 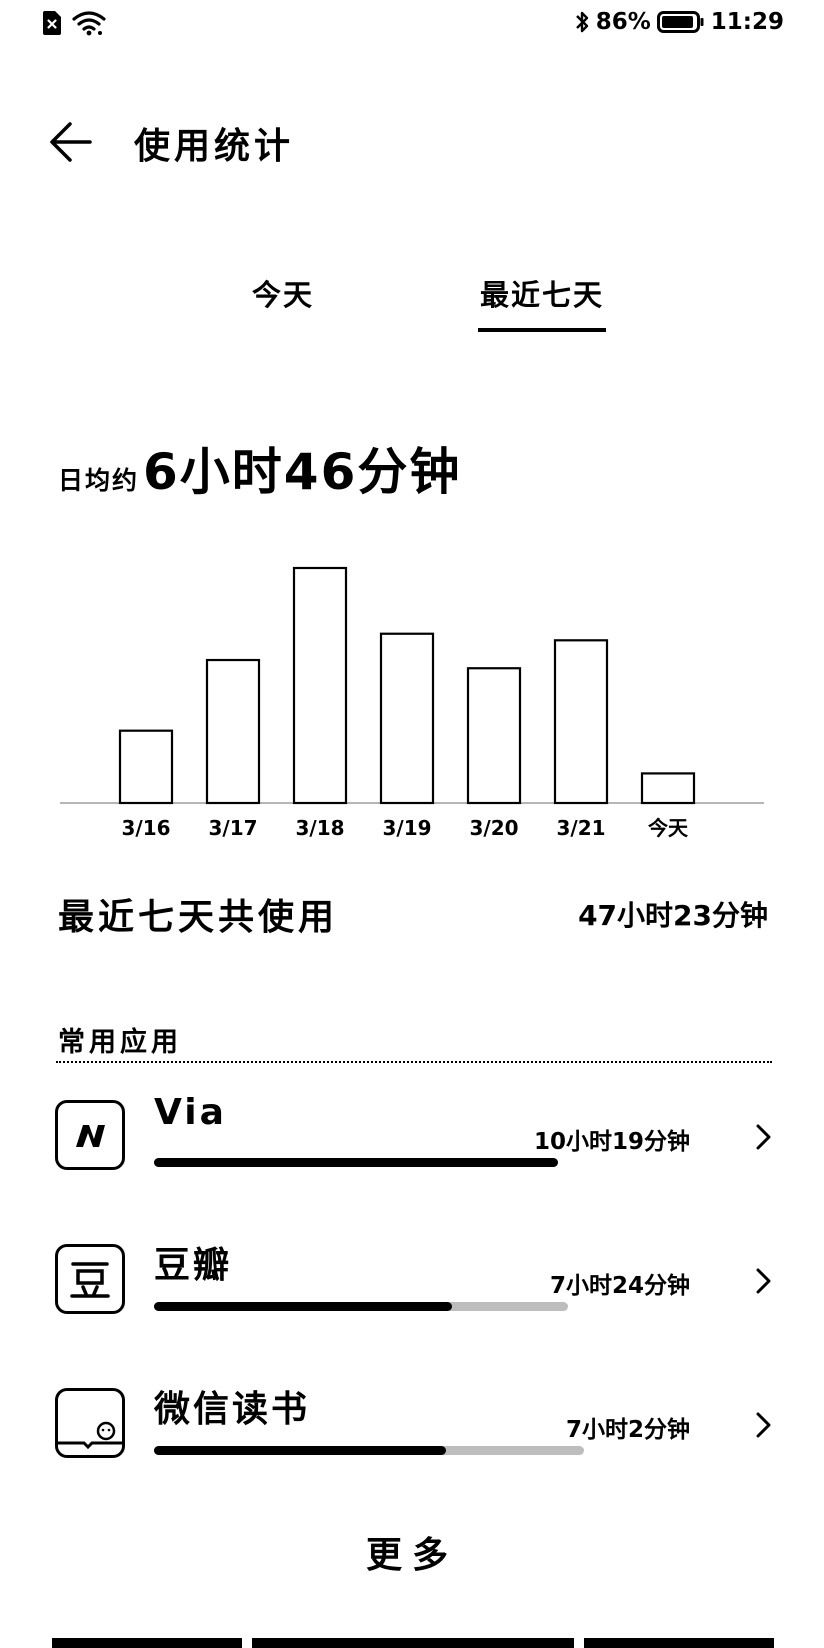 What do you see at coordinates (145, 828) in the screenshot?
I see `chart-x-tick-label: 3/16` at bounding box center [145, 828].